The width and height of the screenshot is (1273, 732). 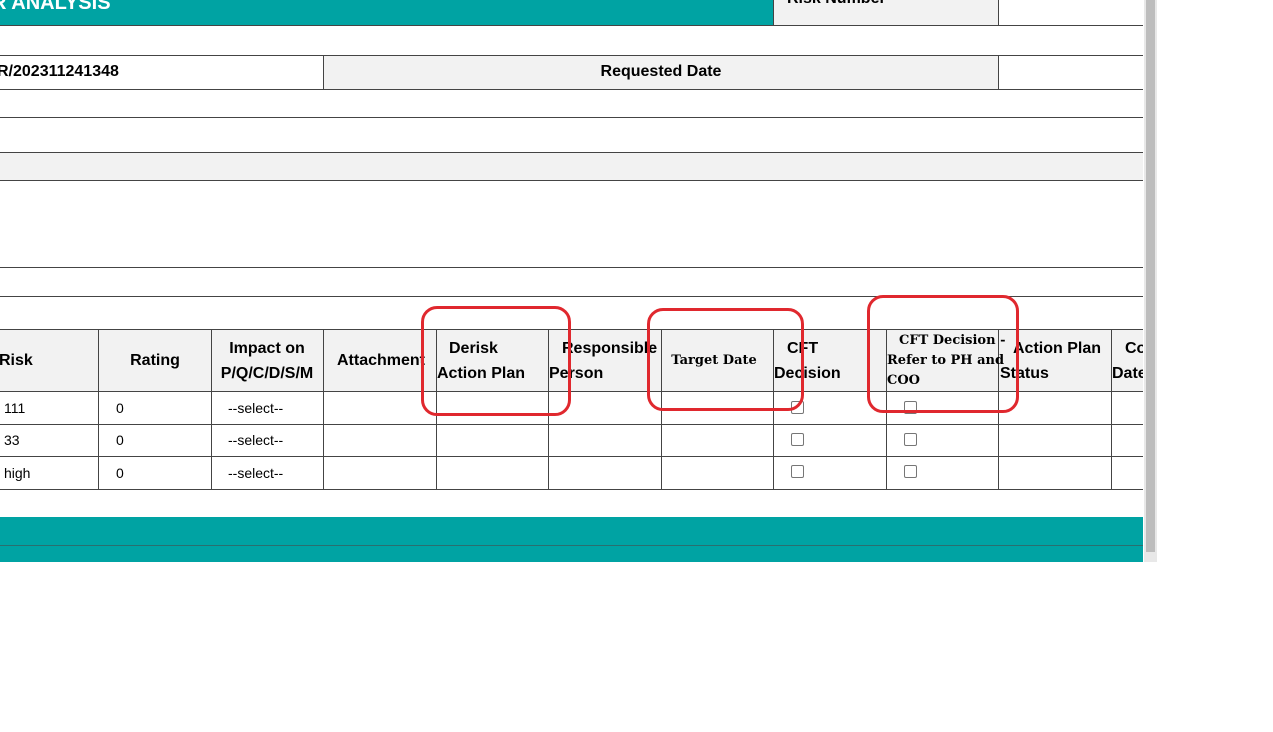 What do you see at coordinates (943, 354) in the screenshot?
I see `highlight-cft-decision-refer` at bounding box center [943, 354].